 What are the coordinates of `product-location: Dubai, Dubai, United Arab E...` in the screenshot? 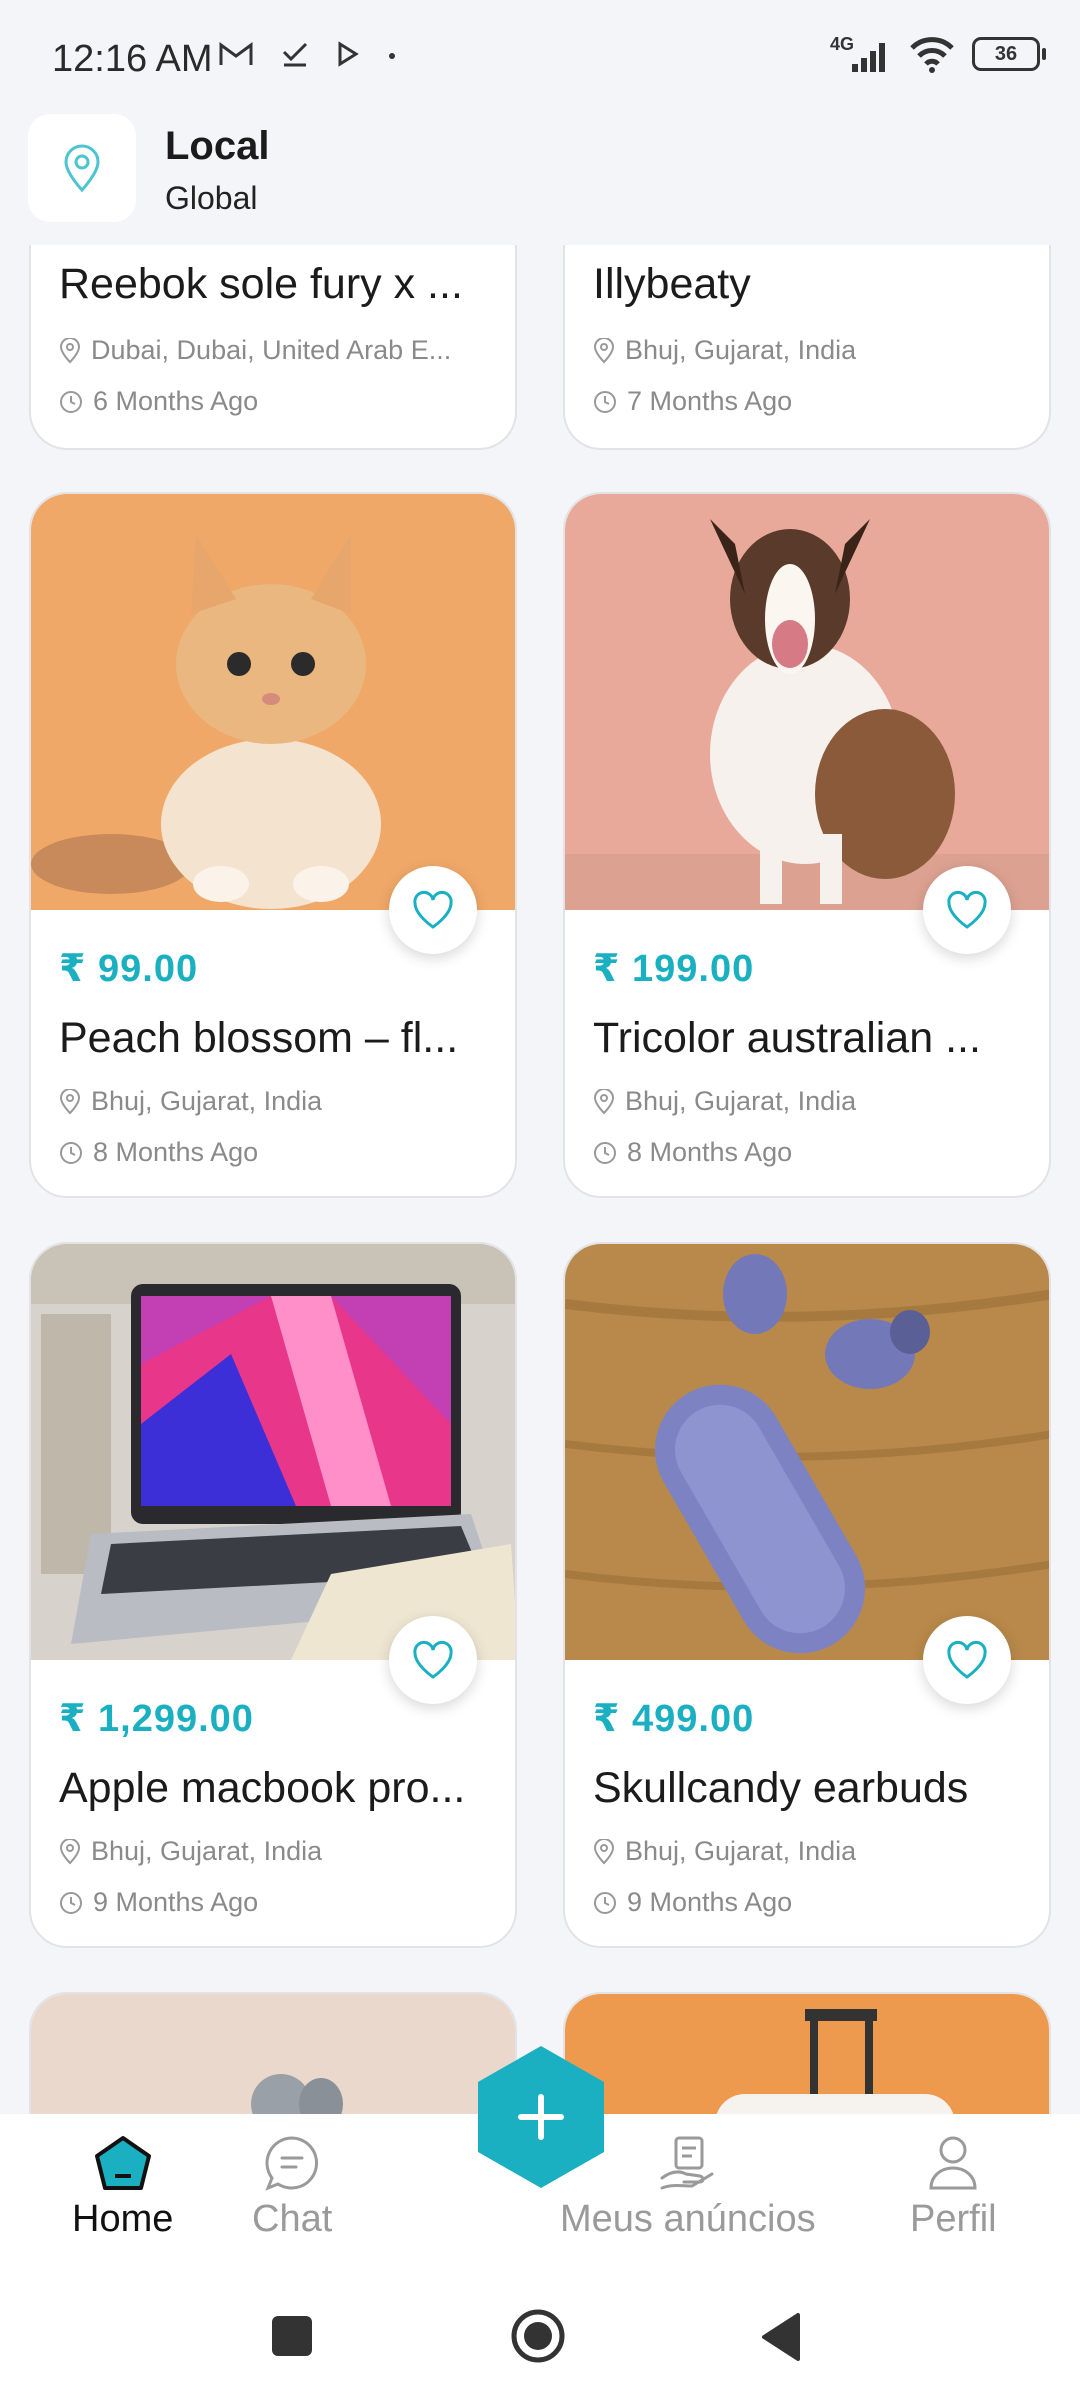 It's located at (279, 350).